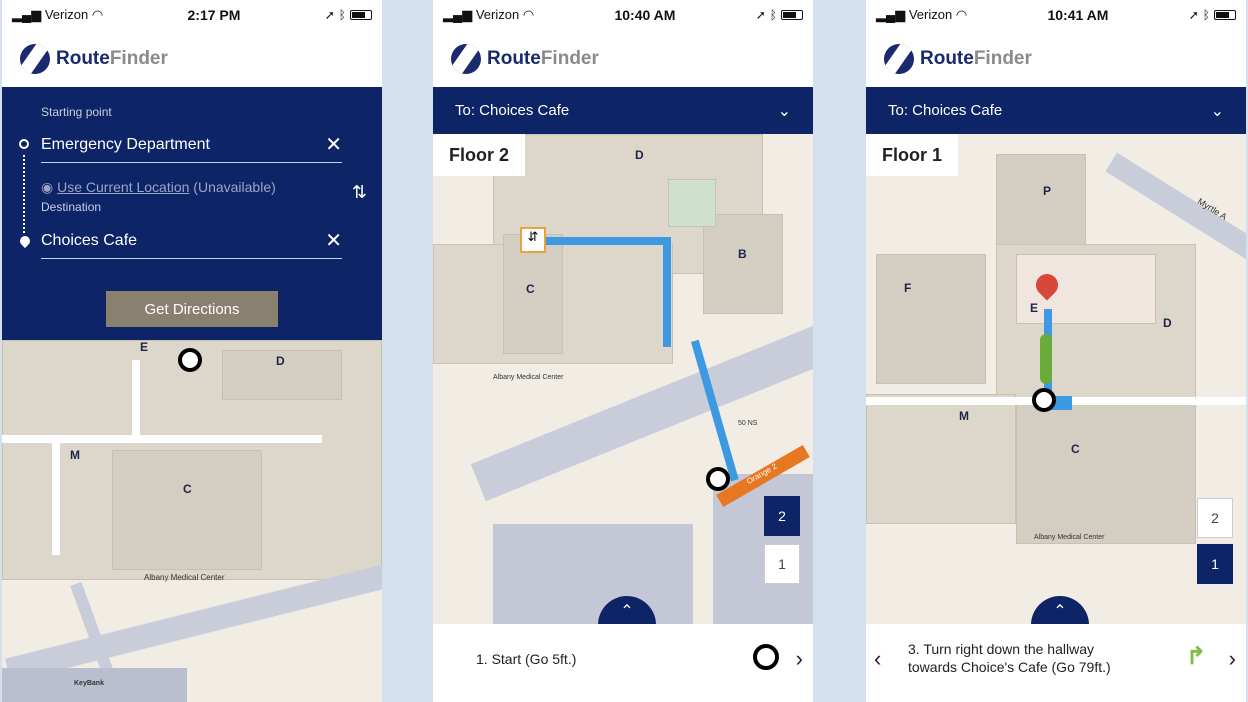 The height and width of the screenshot is (702, 1248). What do you see at coordinates (191, 241) in the screenshot?
I see `destination-input: Choices Cafe ✕` at bounding box center [191, 241].